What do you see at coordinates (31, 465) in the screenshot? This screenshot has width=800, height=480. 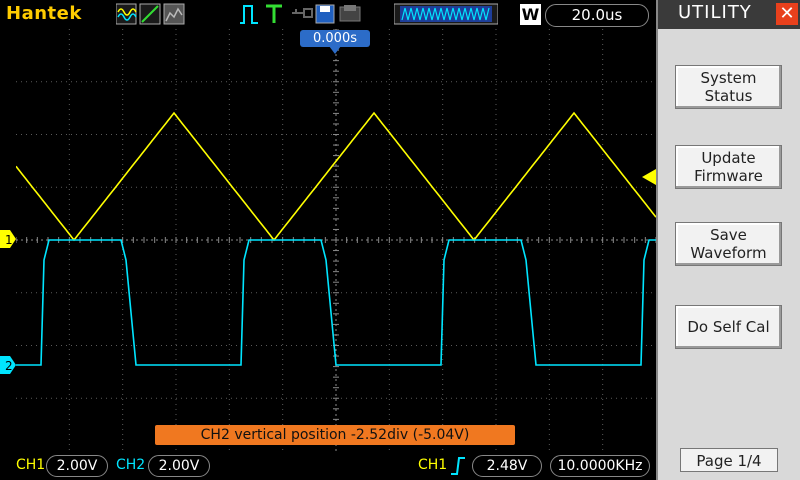 I see `ch1-label: CH1` at bounding box center [31, 465].